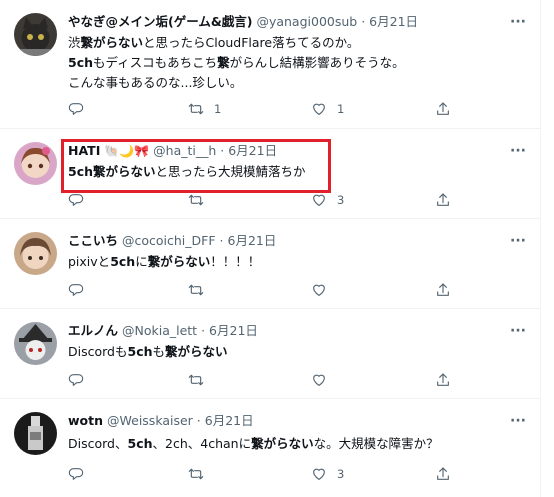 The width and height of the screenshot is (554, 497). I want to click on tweet-text-line: pixivと5chに繋がらない！！！！, so click(164, 262).